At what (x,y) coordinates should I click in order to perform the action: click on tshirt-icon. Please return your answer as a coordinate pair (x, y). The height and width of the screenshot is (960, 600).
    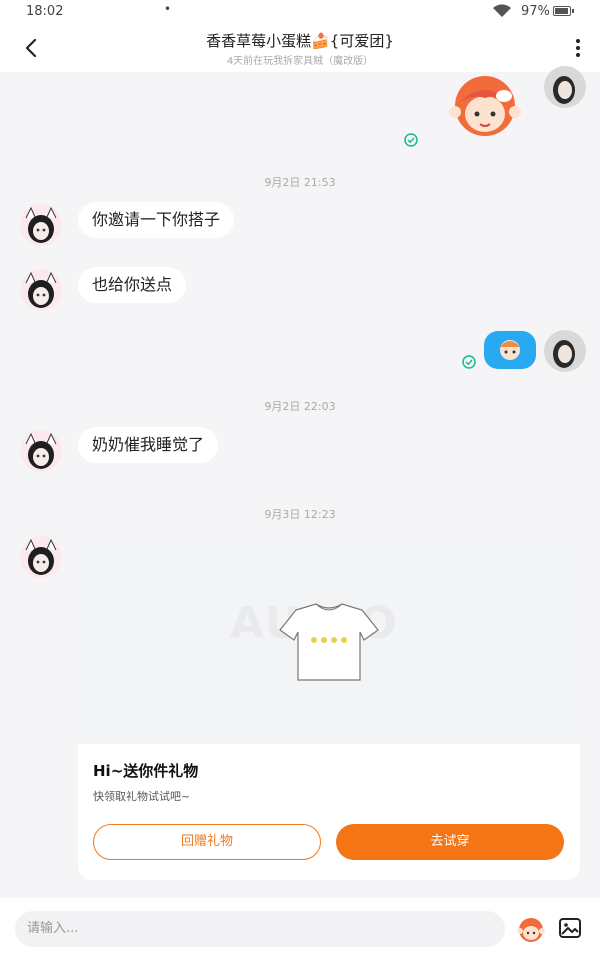
    Looking at the image, I should click on (329, 642).